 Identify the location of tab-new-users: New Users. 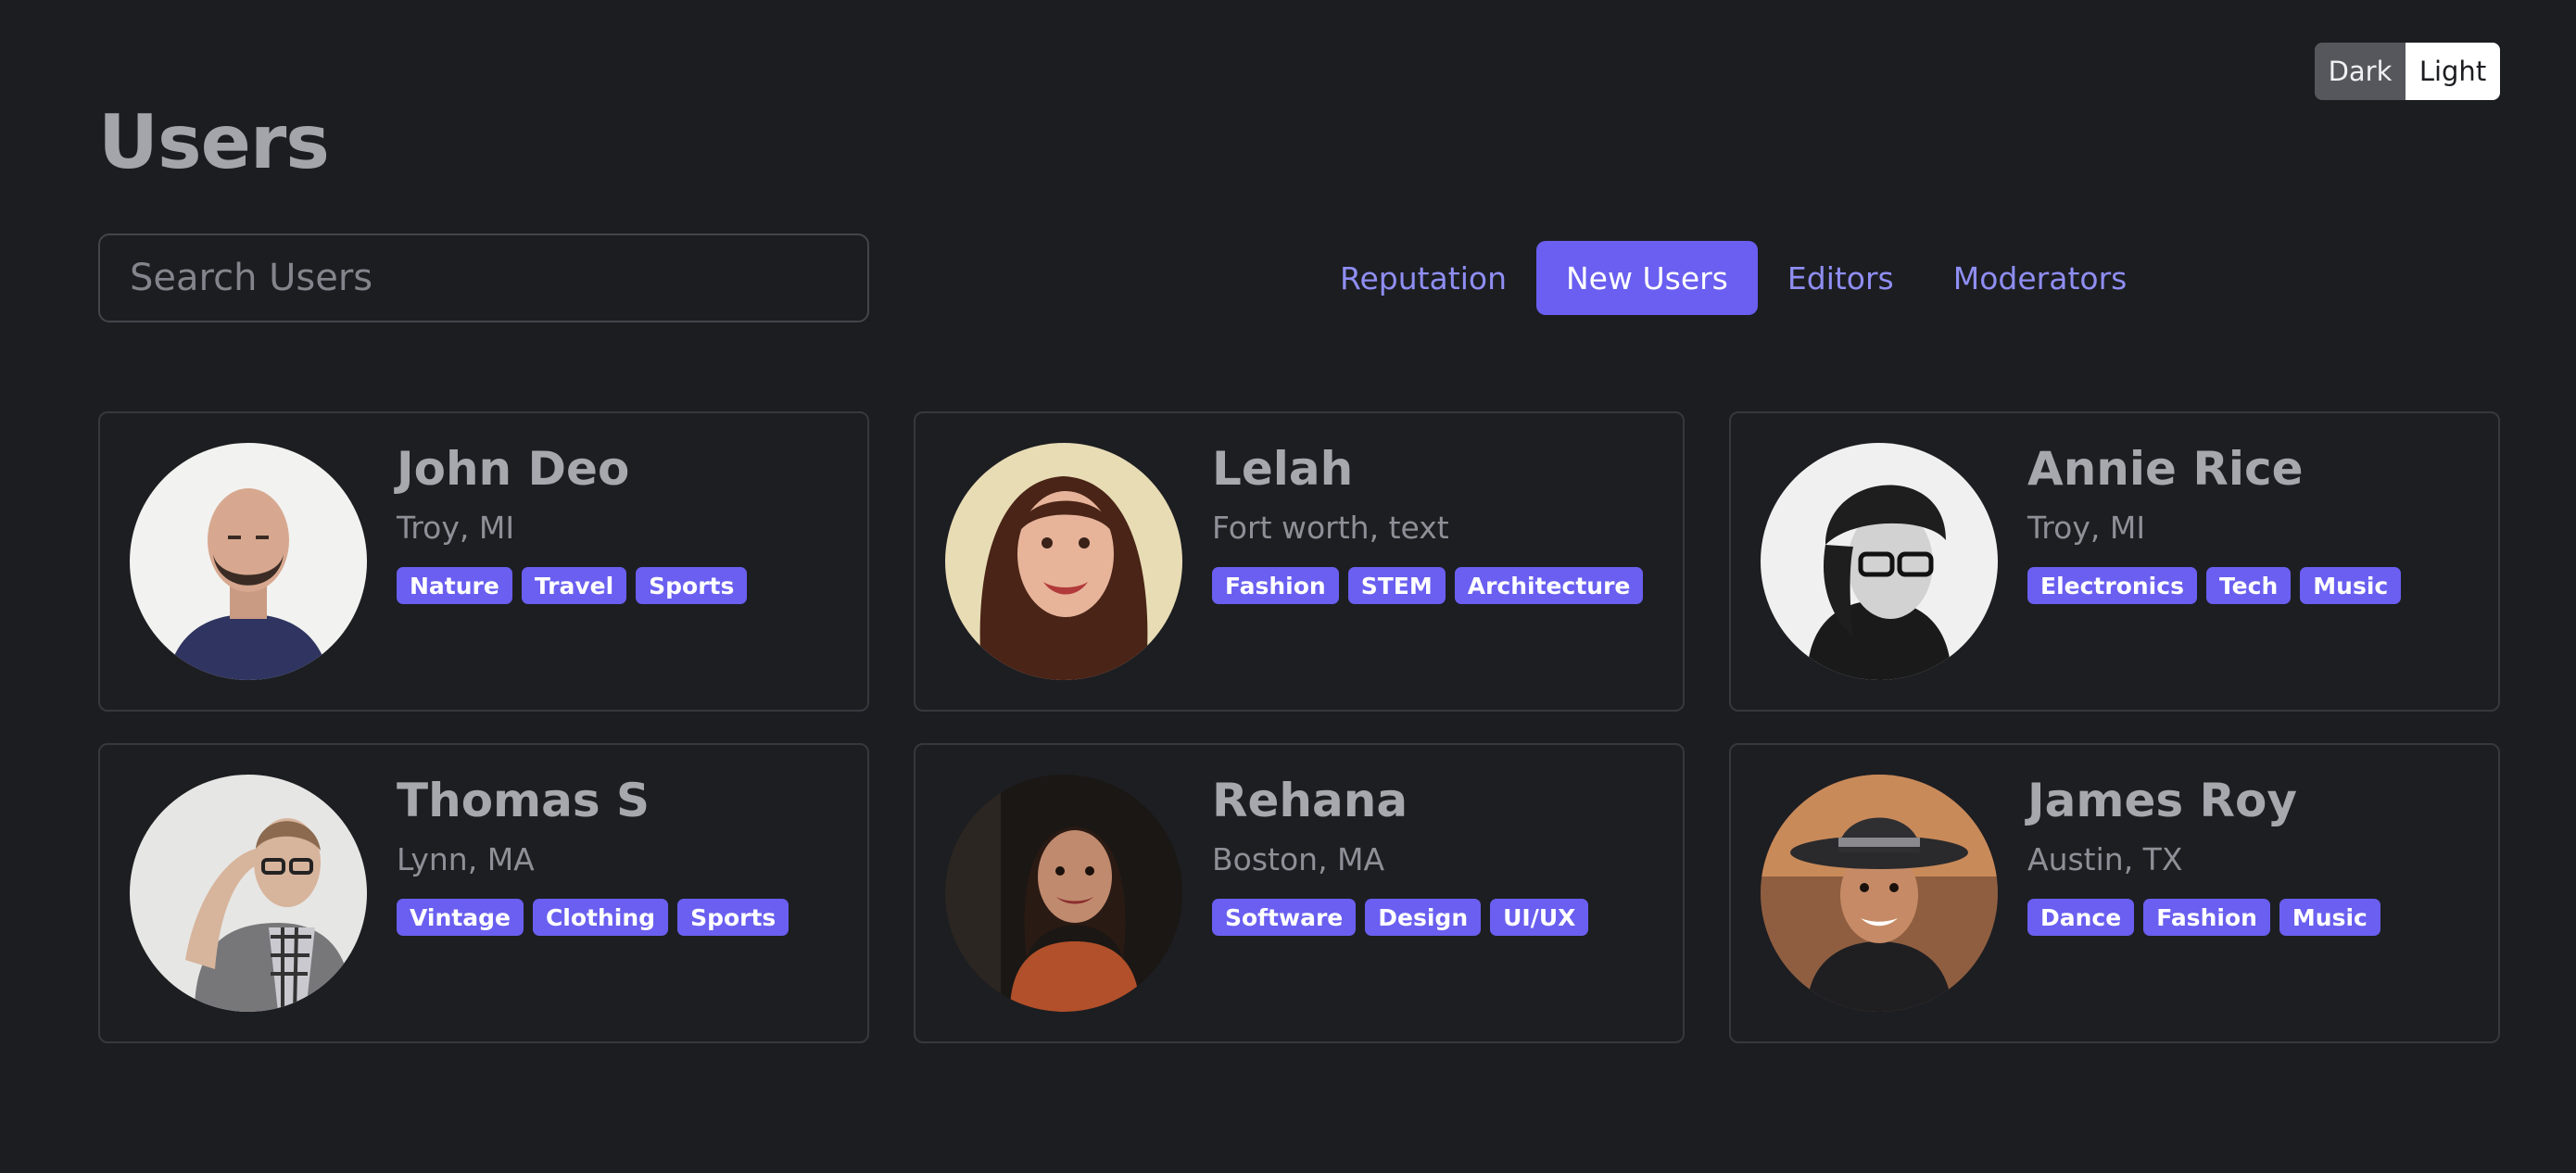
(1647, 278).